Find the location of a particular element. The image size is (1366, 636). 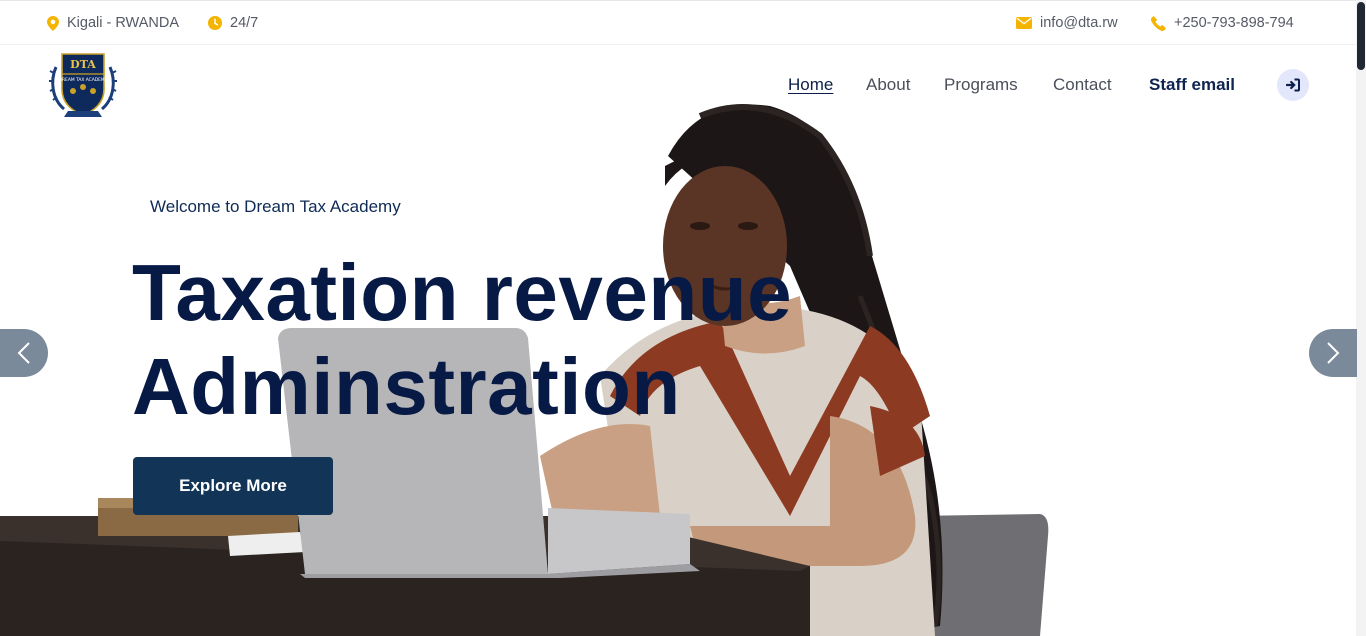

clock-icon is located at coordinates (215, 23).